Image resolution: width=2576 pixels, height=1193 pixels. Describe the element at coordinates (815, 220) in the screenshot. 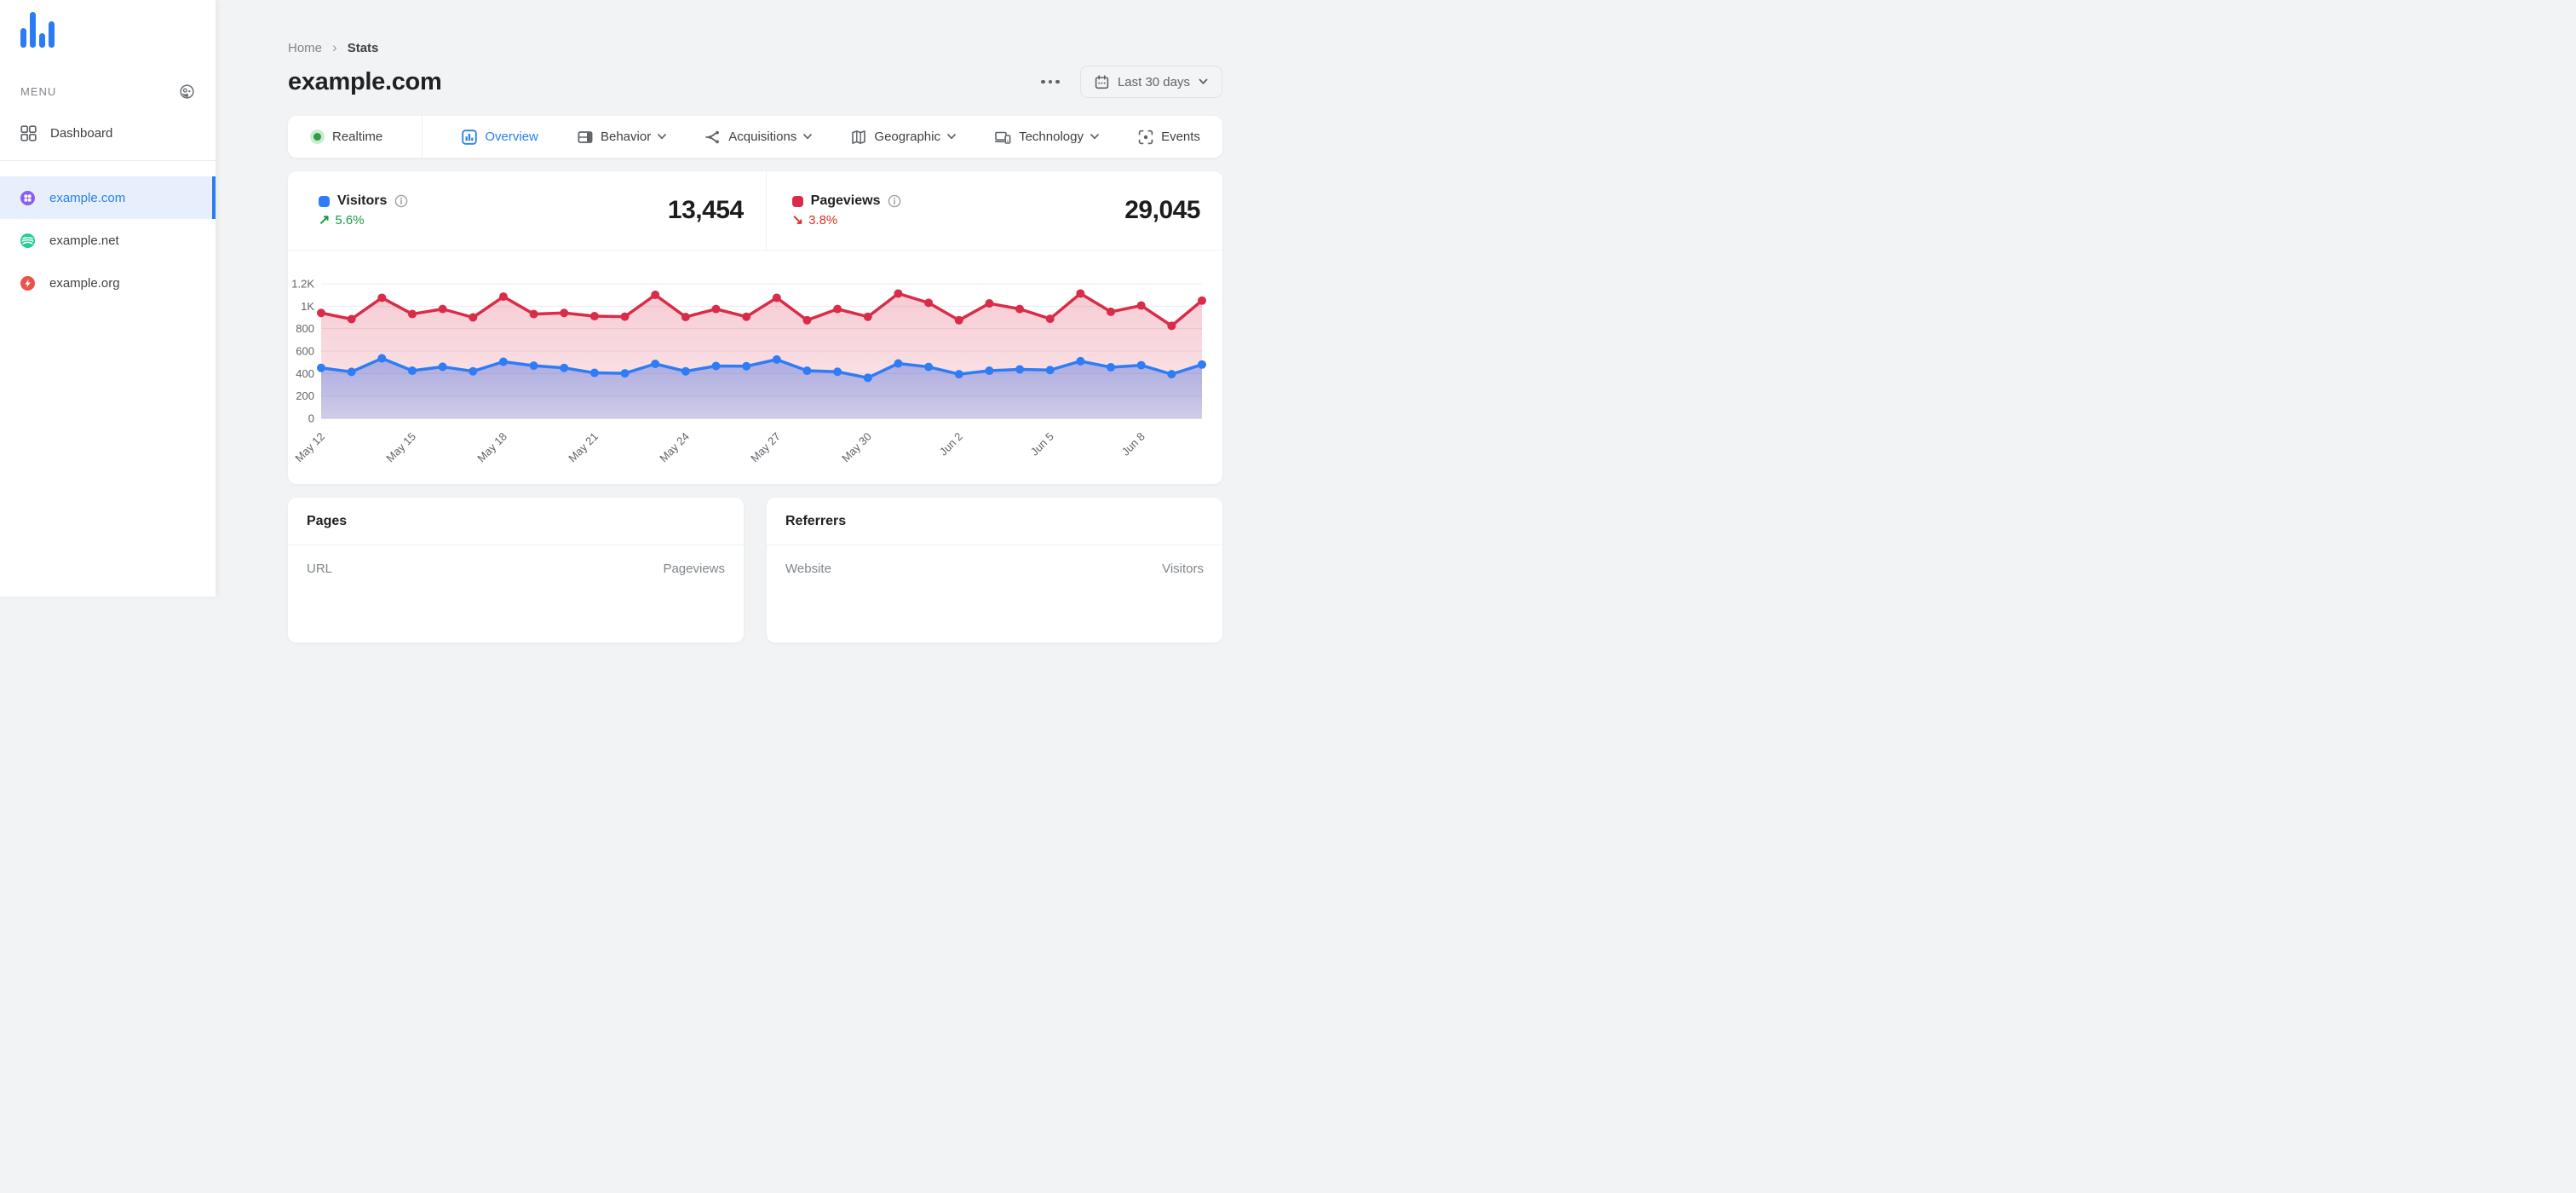

I see `pageviews-change: ↘ 3.8%` at that location.